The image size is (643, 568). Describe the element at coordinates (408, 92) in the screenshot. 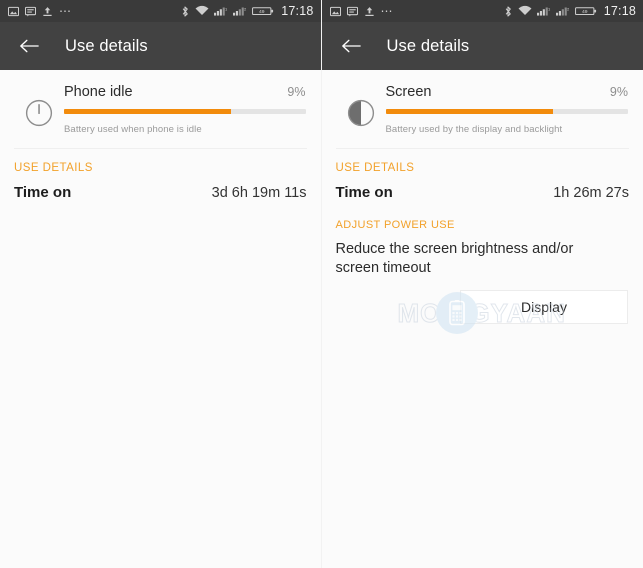

I see `usage-title: Screen` at that location.